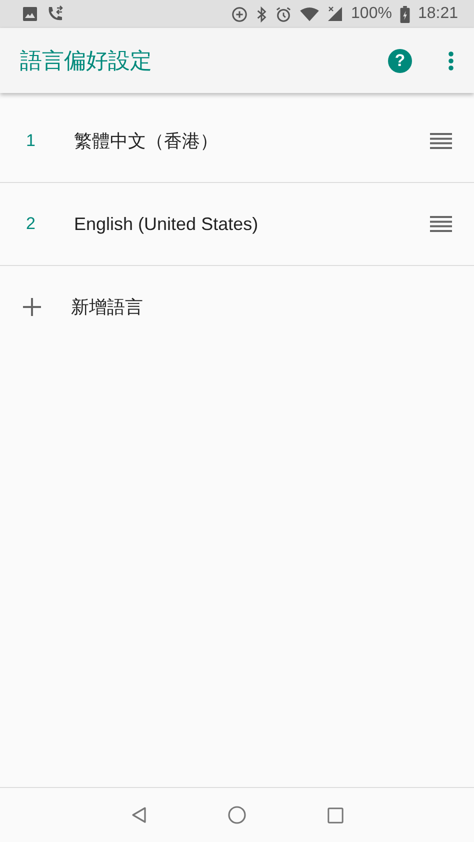 This screenshot has height=842, width=474. What do you see at coordinates (146, 141) in the screenshot?
I see `language-name: 繁體中文（香港）` at bounding box center [146, 141].